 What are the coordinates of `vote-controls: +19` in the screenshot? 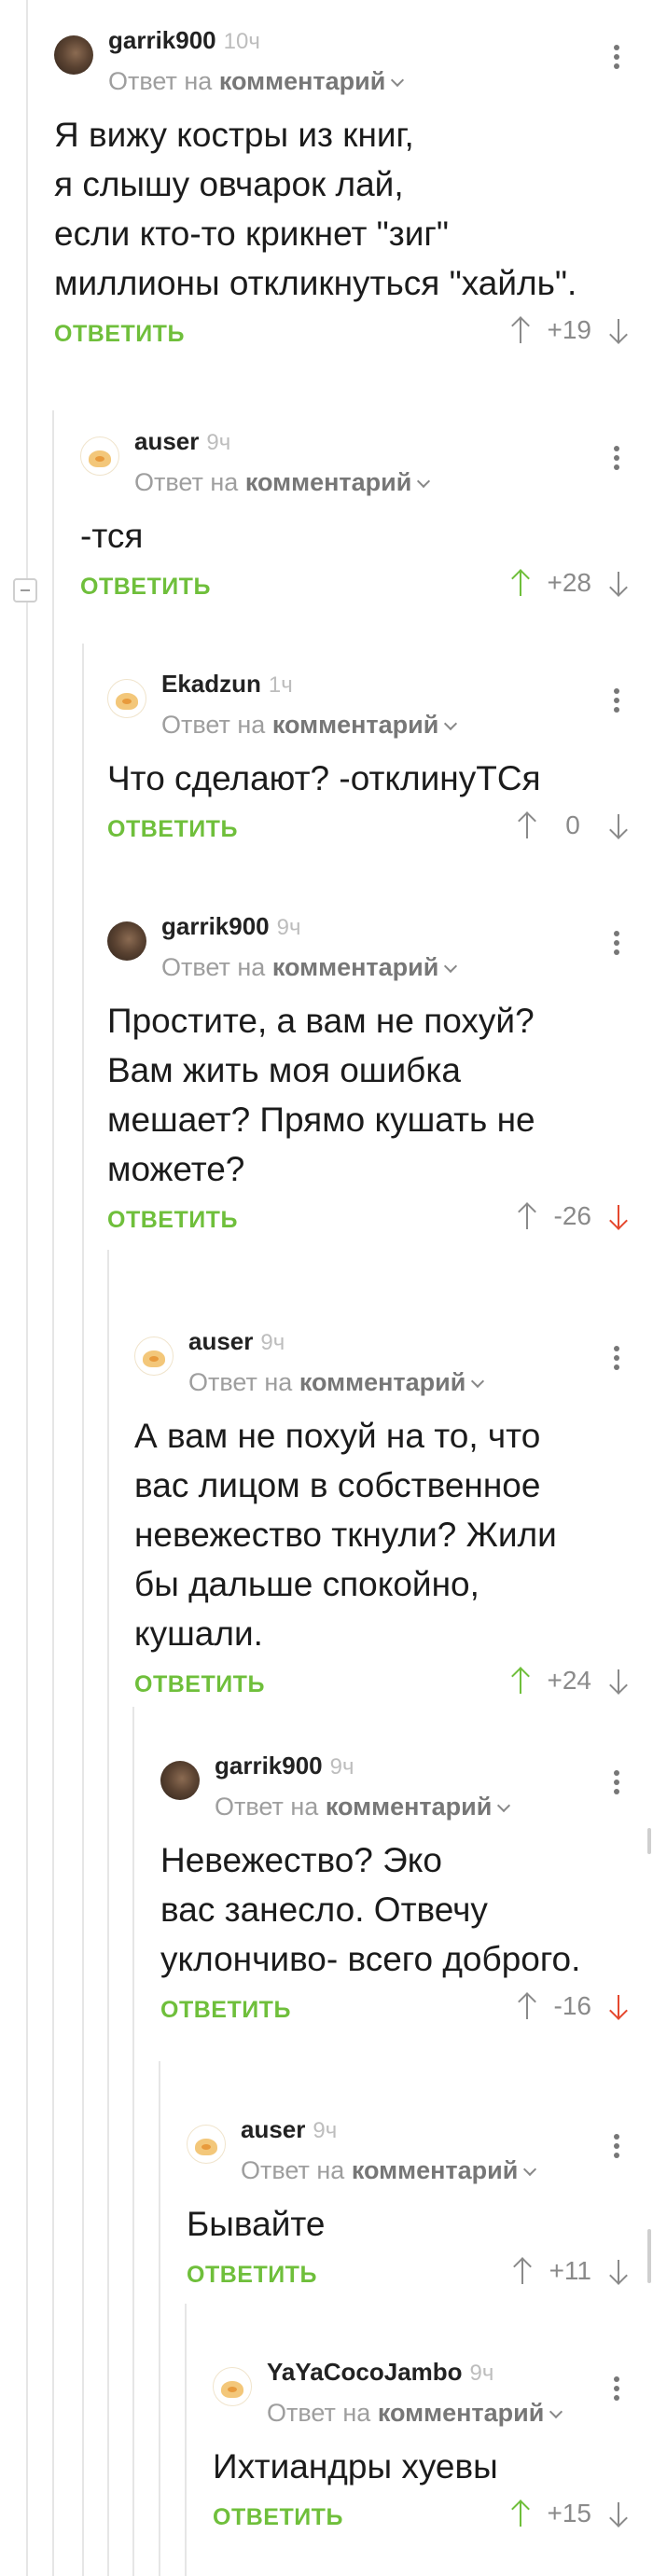 It's located at (570, 330).